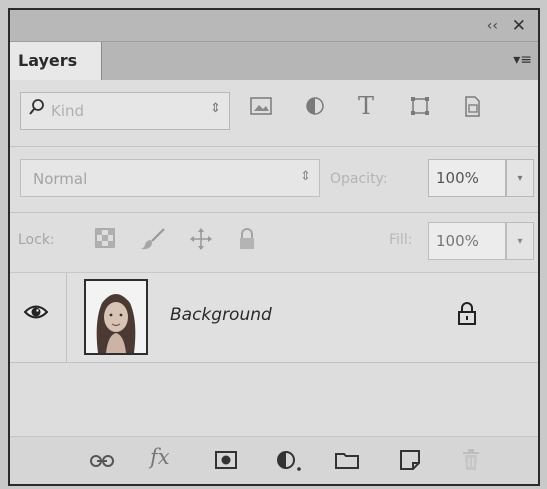  I want to click on lock-all-icon, so click(247, 241).